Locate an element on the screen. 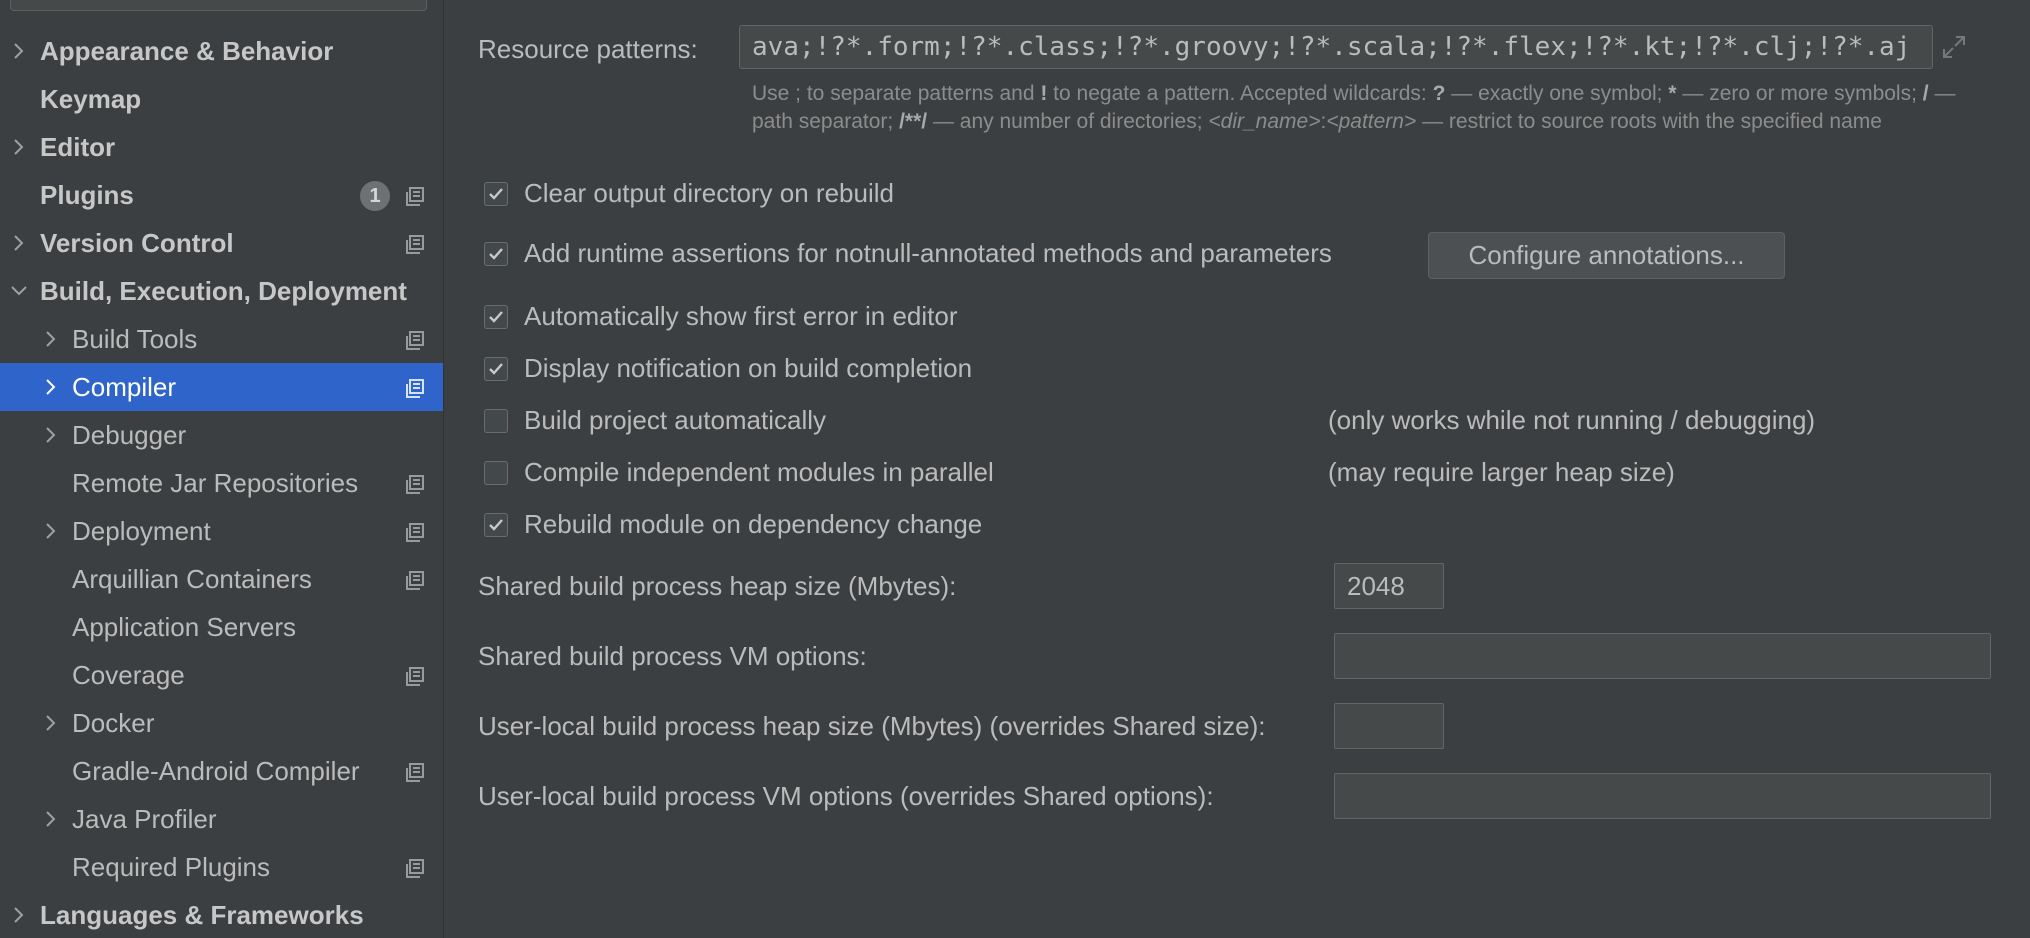 The height and width of the screenshot is (938, 2030). parallel-compile-label: Compile independent modules in parallel is located at coordinates (759, 472).